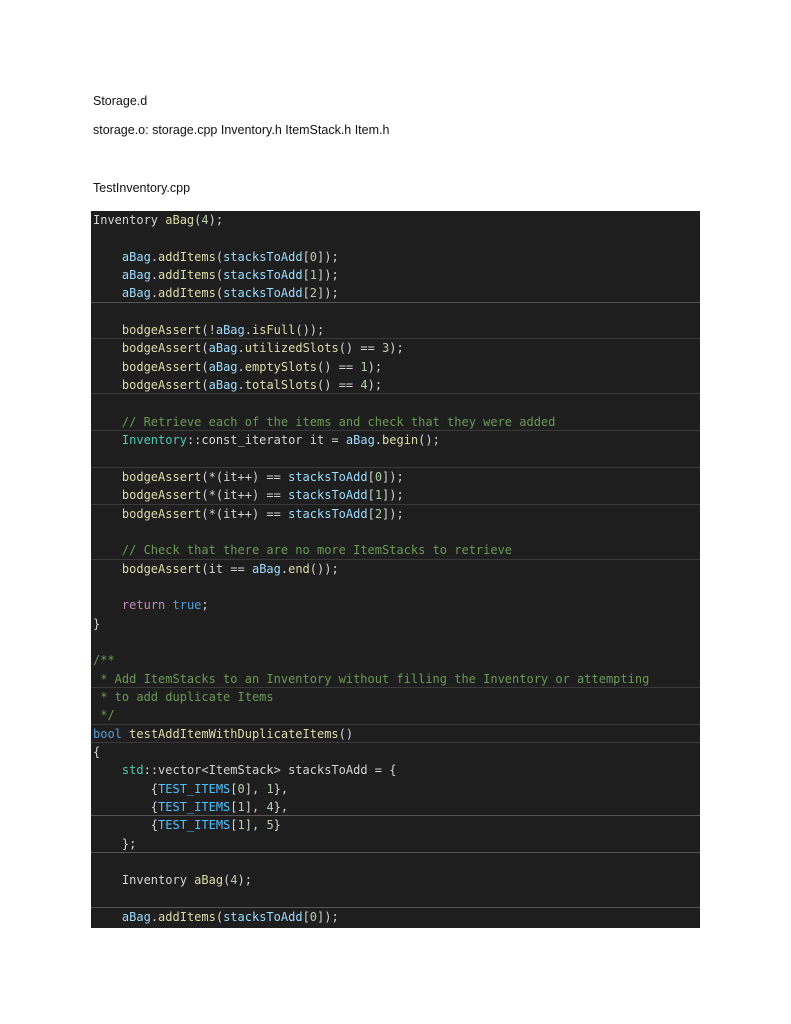  I want to click on code-line: bodgeAssert(aBag.utilizedSlots() == 3);, so click(395, 348).